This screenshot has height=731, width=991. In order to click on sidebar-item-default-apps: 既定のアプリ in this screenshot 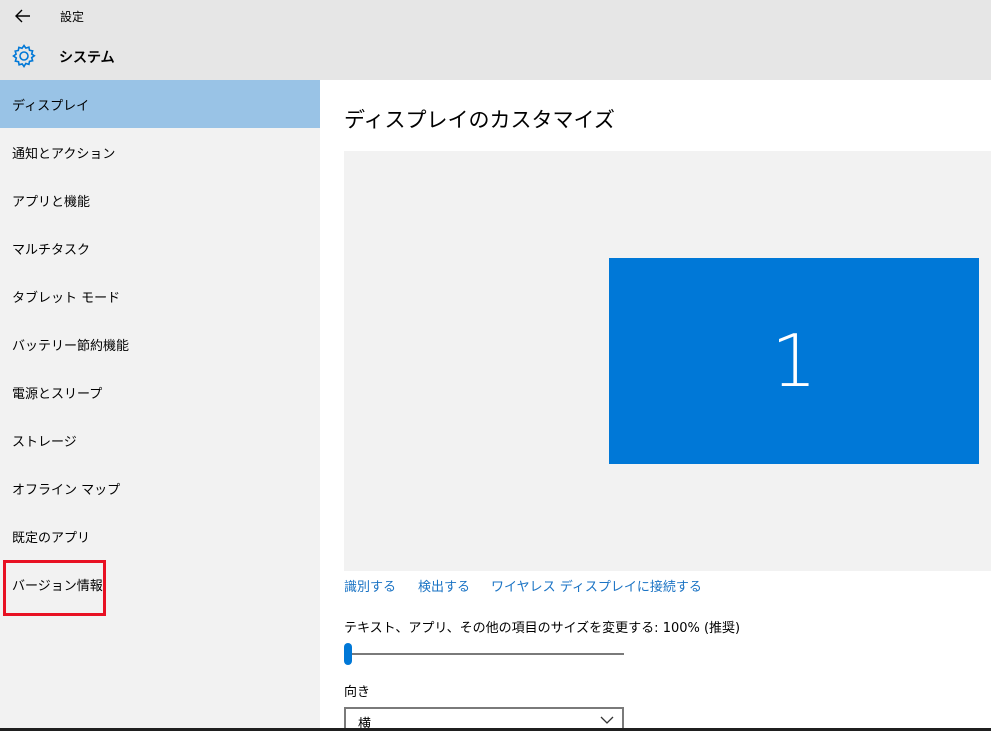, I will do `click(160, 536)`.